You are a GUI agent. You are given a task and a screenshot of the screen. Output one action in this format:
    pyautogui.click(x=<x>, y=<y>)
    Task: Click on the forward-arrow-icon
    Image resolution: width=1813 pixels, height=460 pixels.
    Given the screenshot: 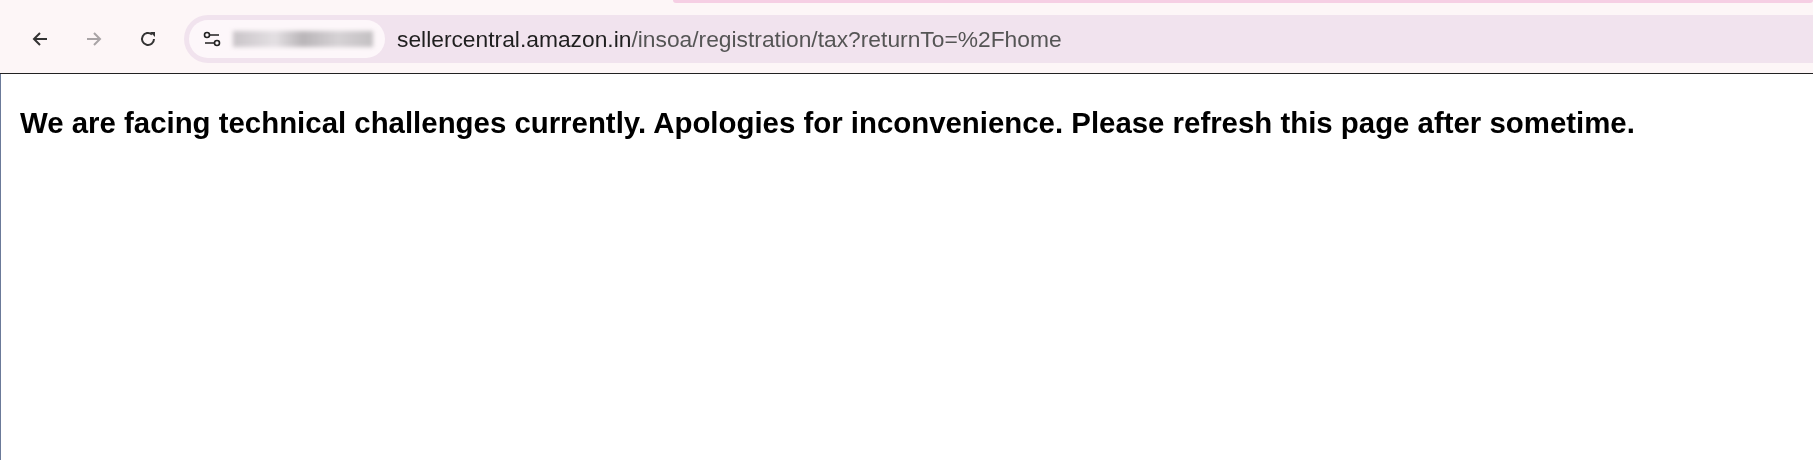 What is the action you would take?
    pyautogui.click(x=94, y=39)
    